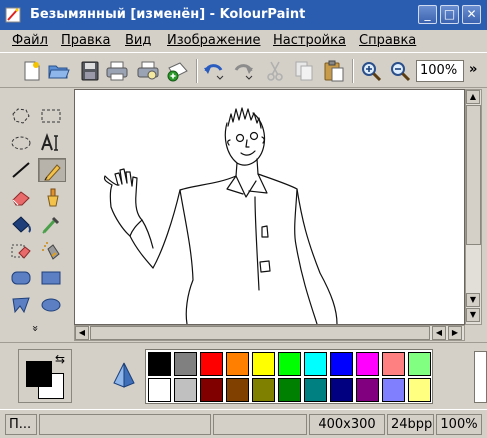 This screenshot has width=487, height=438. Describe the element at coordinates (148, 71) in the screenshot. I see `print-preview-icon` at that location.